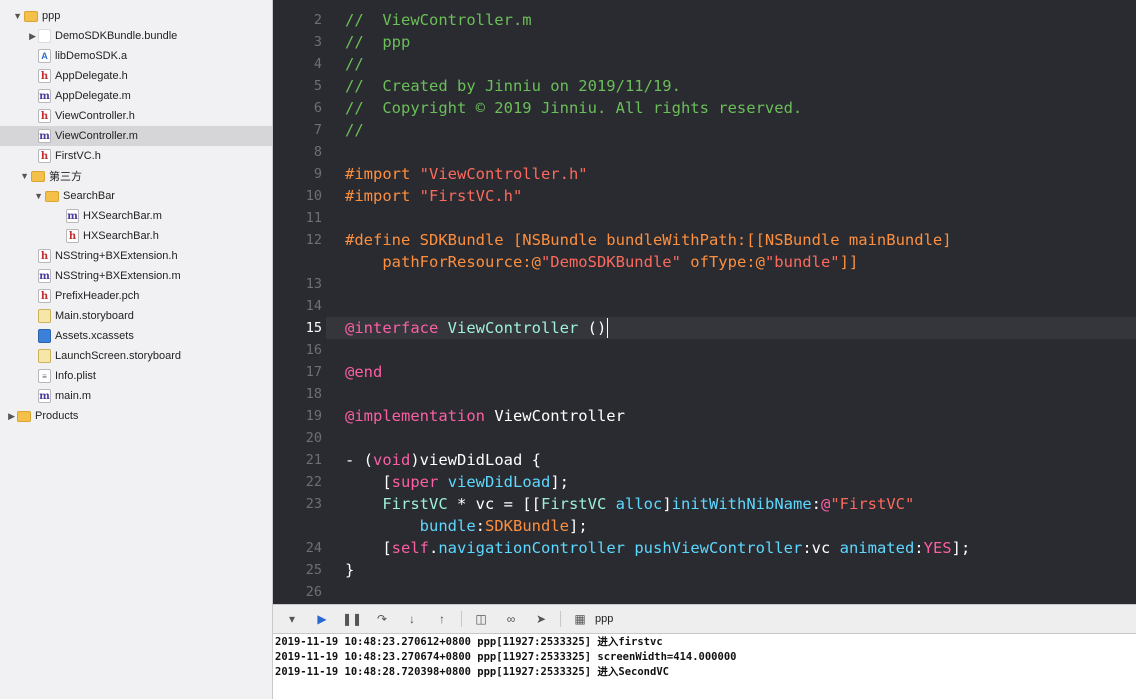 This screenshot has width=1136, height=699. What do you see at coordinates (24, 416) in the screenshot?
I see `folder-icon` at bounding box center [24, 416].